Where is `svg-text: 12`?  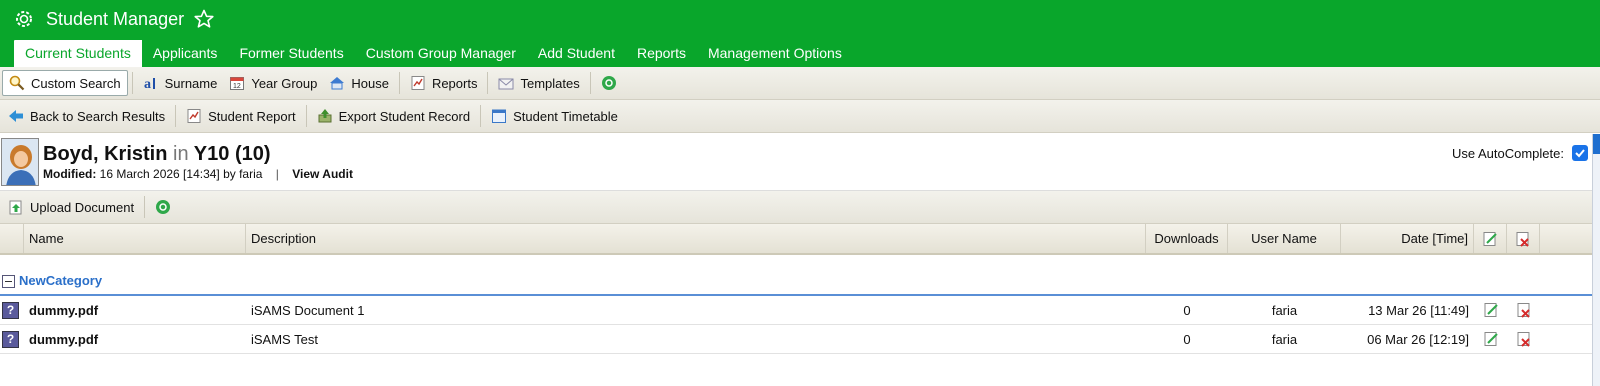 svg-text: 12 is located at coordinates (237, 86).